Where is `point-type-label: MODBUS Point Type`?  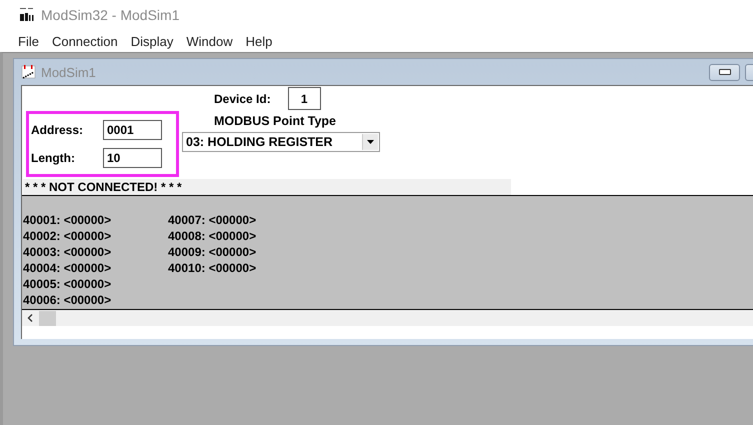 point-type-label: MODBUS Point Type is located at coordinates (275, 121).